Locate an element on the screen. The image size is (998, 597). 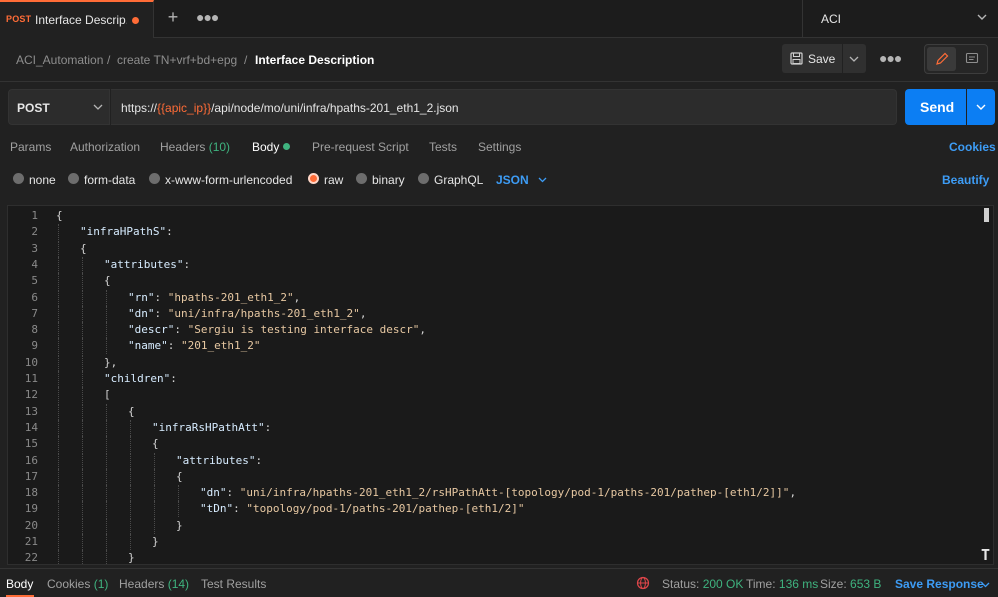
radio-form-data-label: form-data is located at coordinates (109, 180).